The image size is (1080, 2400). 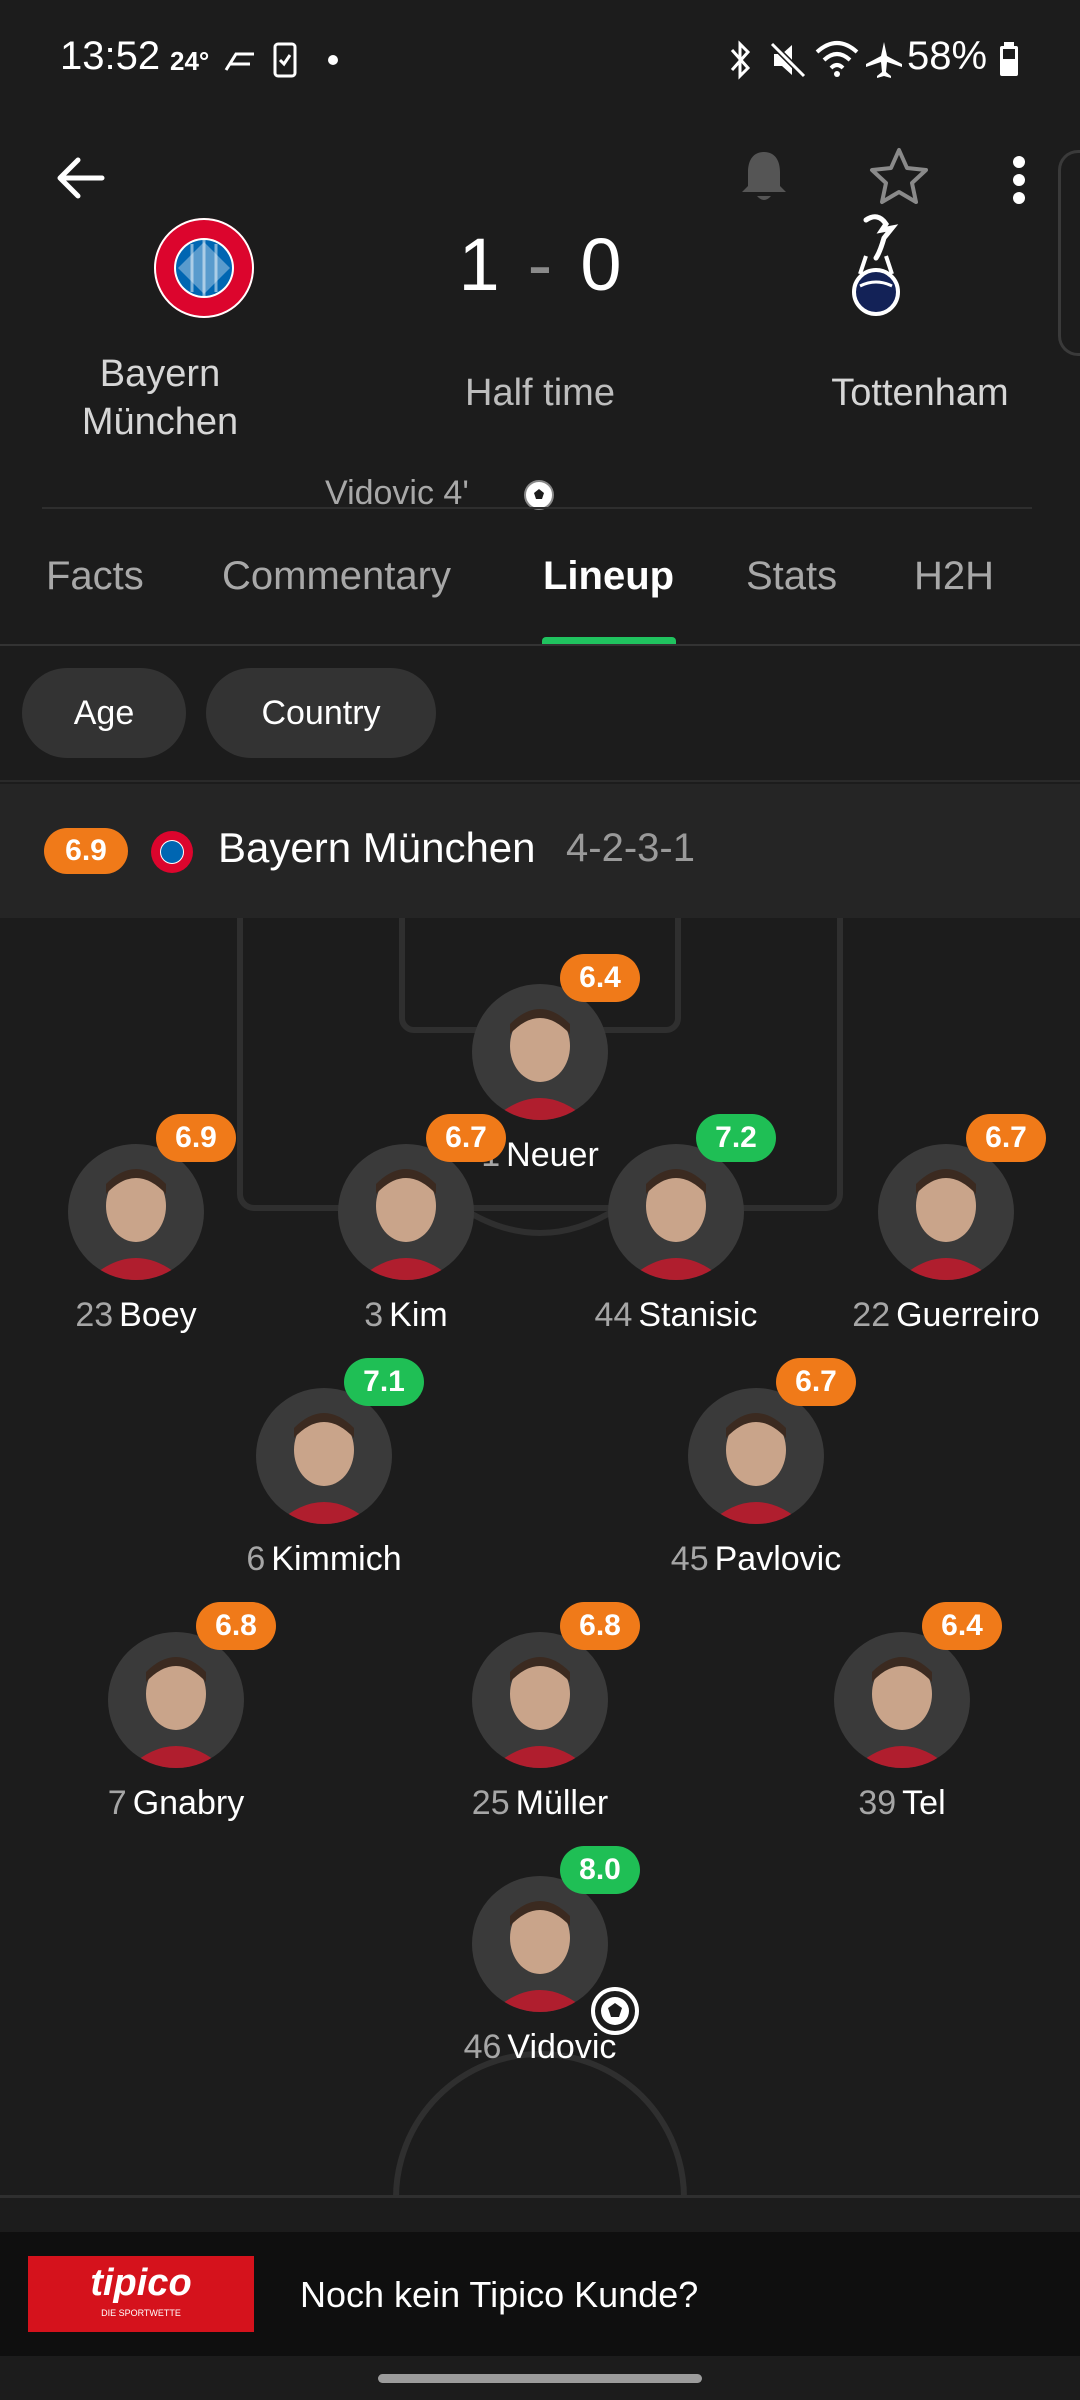 I want to click on player-name: Boey, so click(x=158, y=1315).